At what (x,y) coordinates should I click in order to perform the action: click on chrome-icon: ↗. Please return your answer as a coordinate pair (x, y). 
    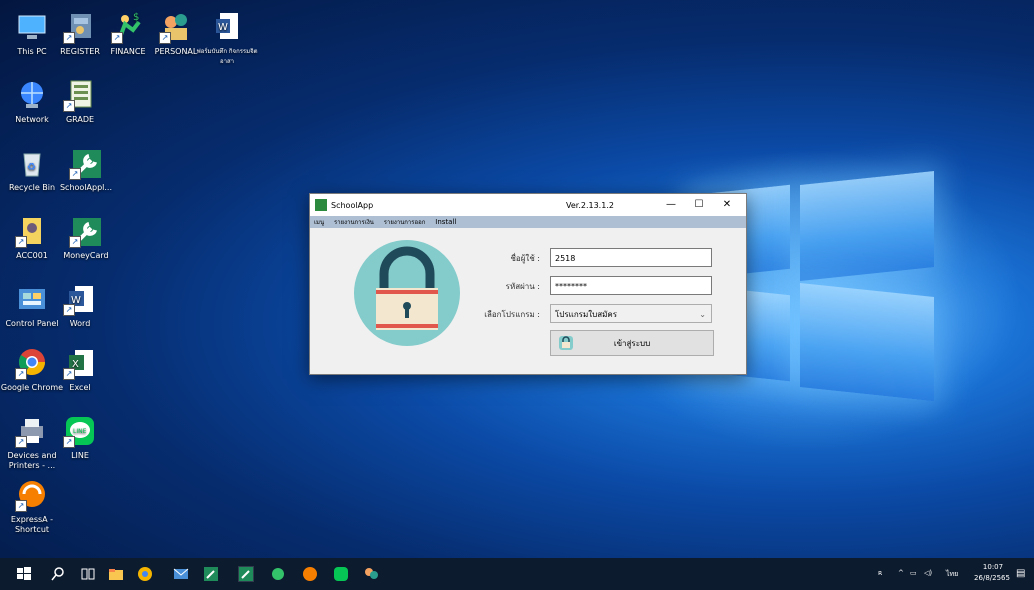
    Looking at the image, I should click on (32, 363).